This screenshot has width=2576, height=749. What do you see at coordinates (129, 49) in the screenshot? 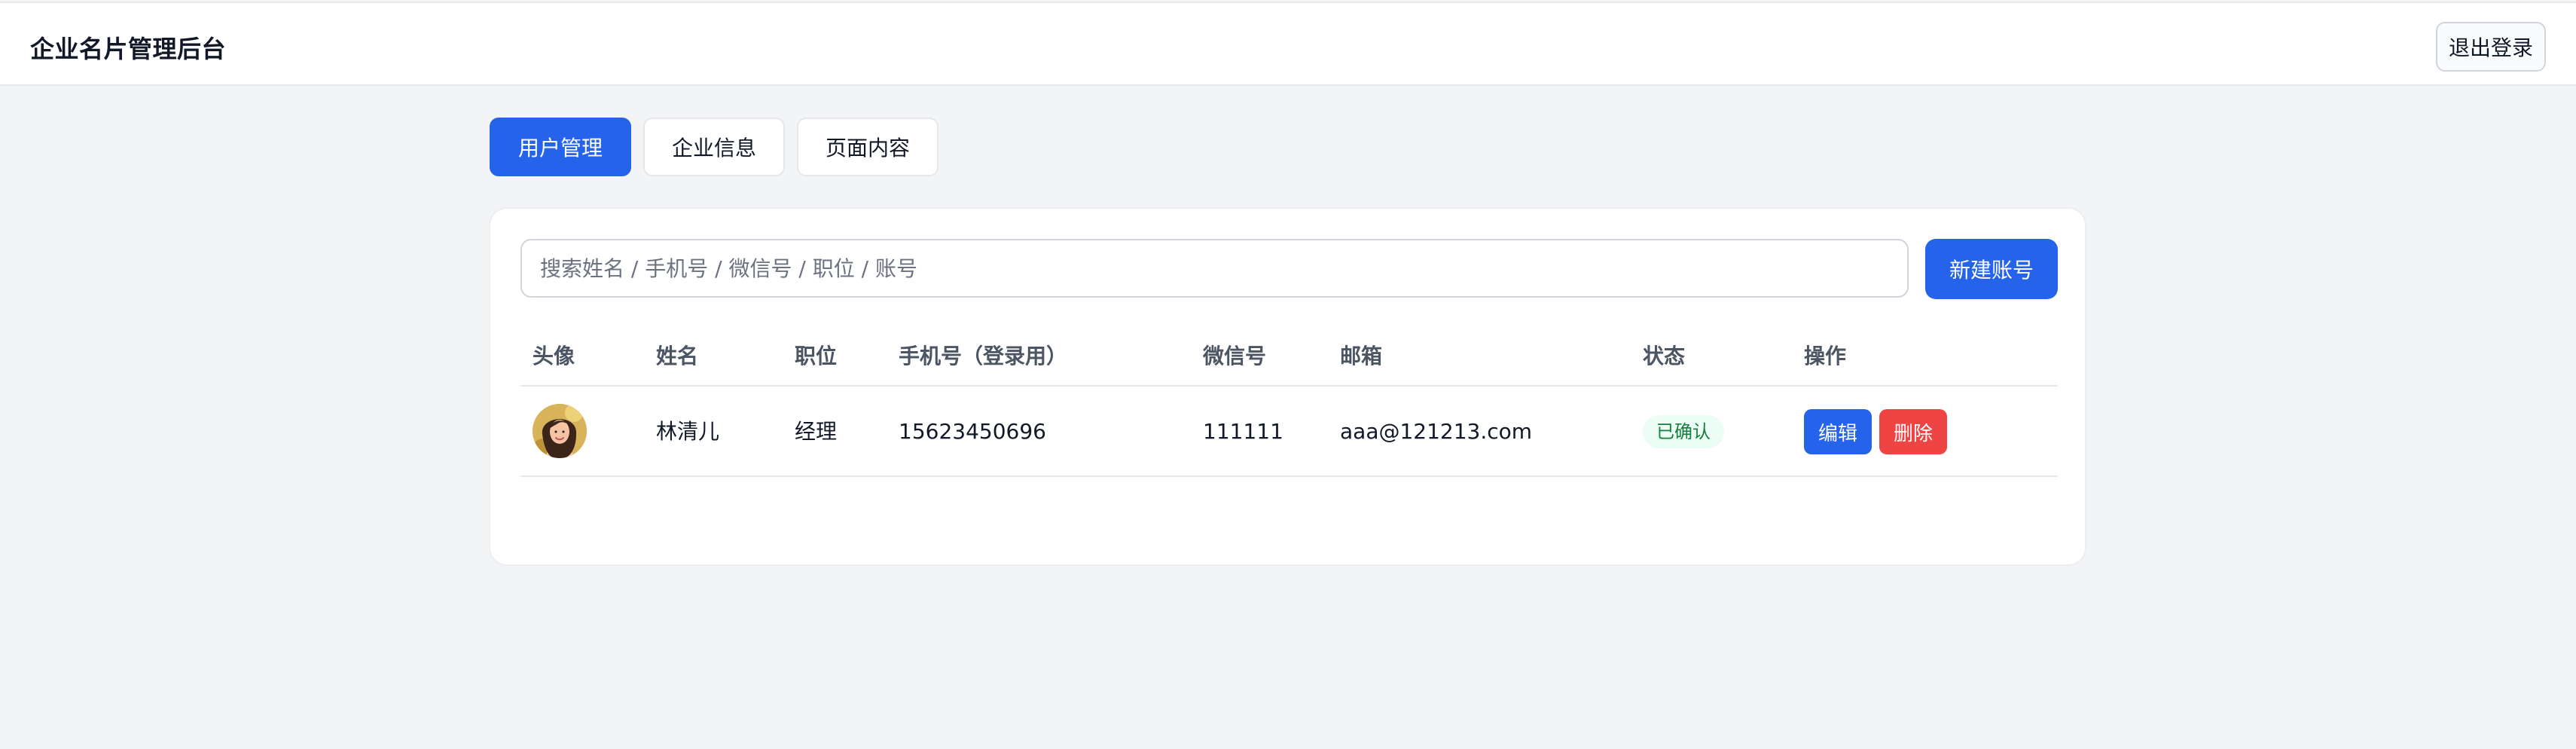
I see `app-title: 企业名片管理后台` at bounding box center [129, 49].